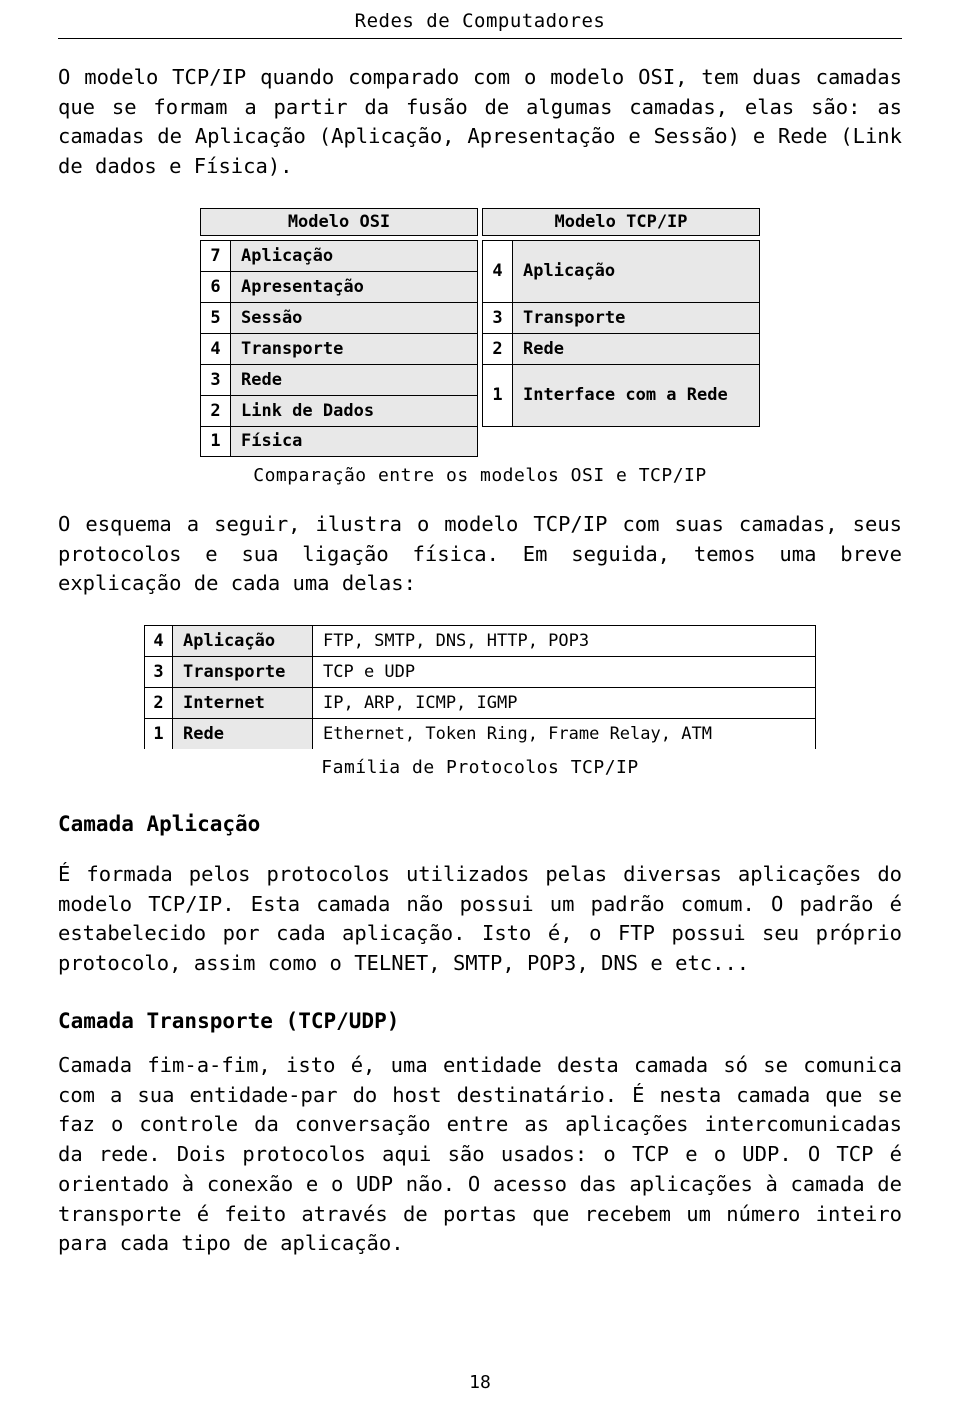 The image size is (960, 1409). I want to click on page-header: Redes de Computadores, so click(480, 19).